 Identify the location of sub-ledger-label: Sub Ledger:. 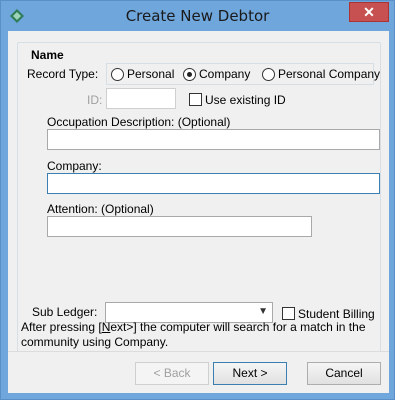
(65, 312).